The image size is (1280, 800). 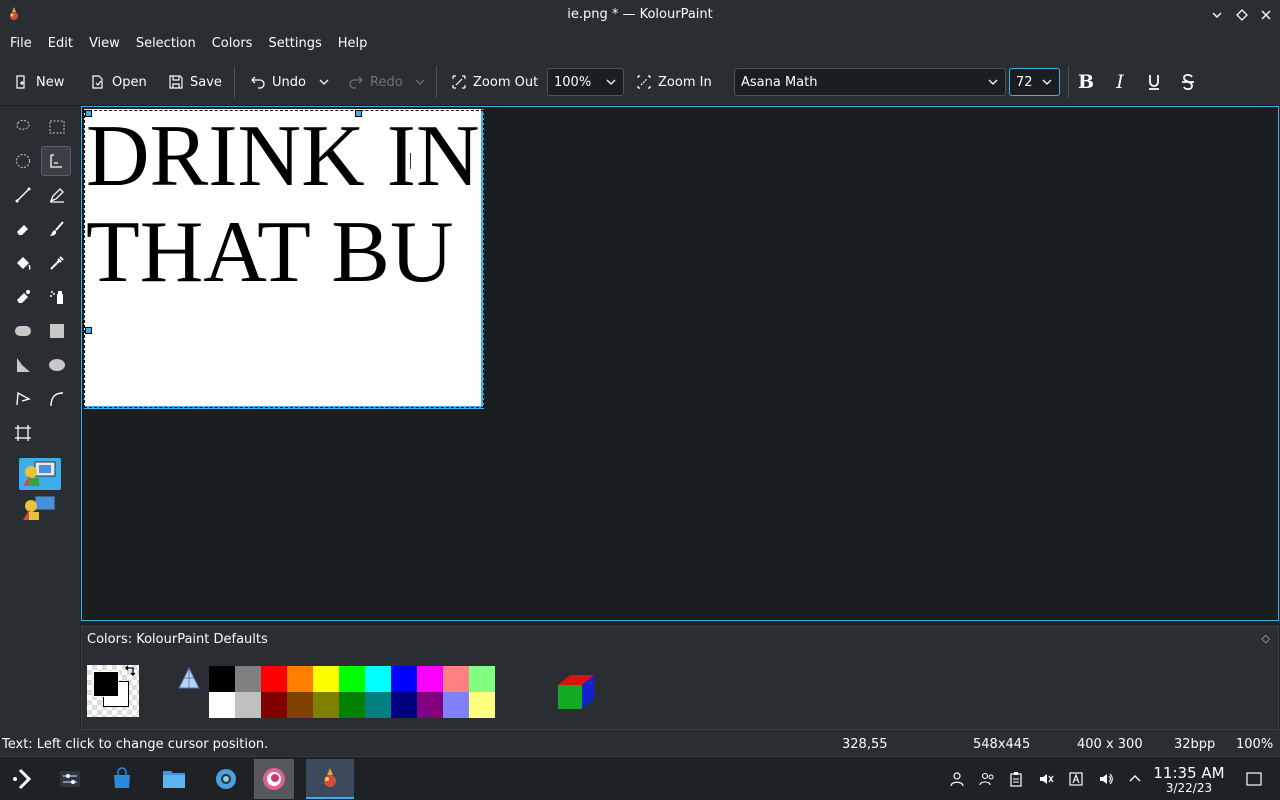 What do you see at coordinates (40, 474) in the screenshot?
I see `opaque-selection-option` at bounding box center [40, 474].